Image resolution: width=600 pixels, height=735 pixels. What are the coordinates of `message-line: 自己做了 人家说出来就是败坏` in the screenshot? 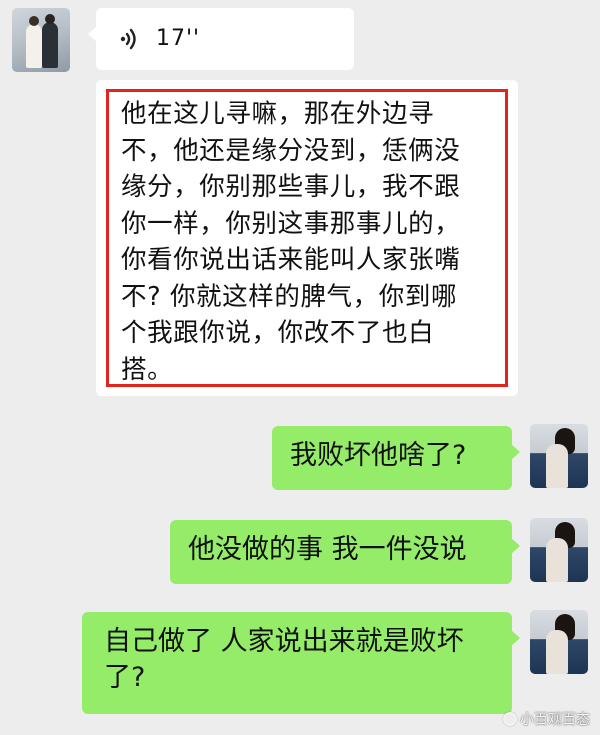 It's located at (284, 641).